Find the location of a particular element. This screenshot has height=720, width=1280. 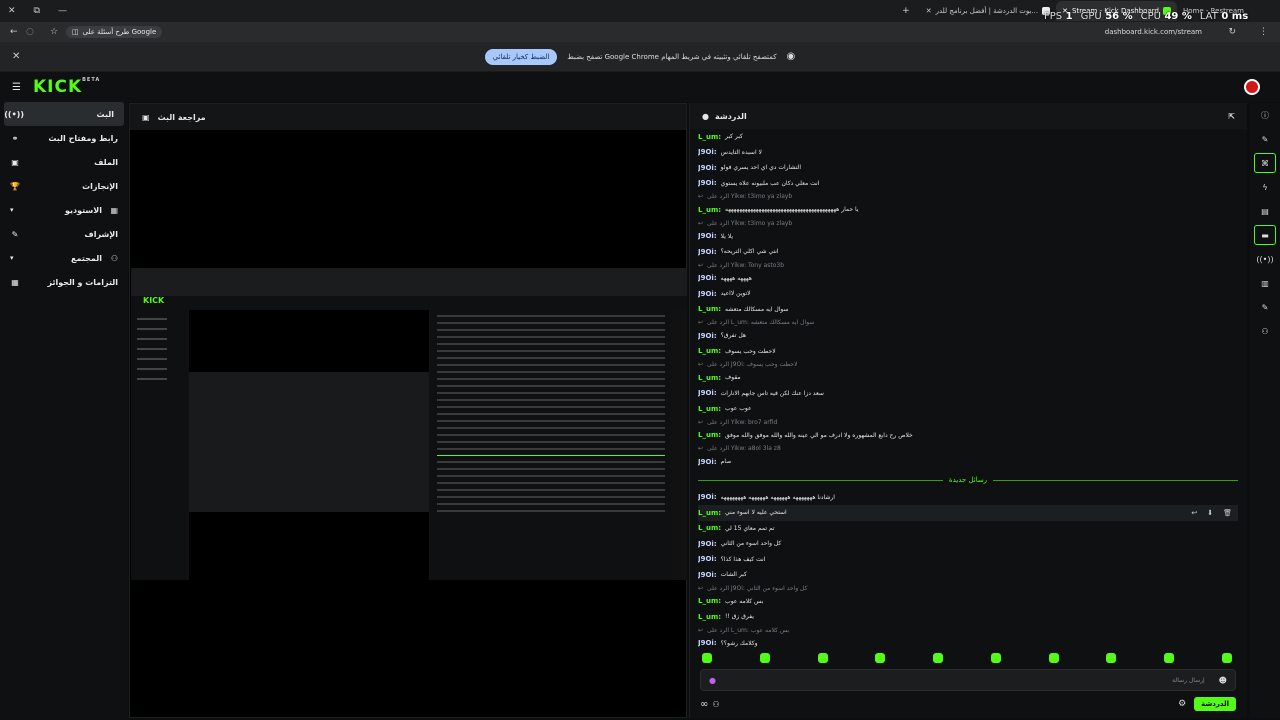

chat-message: J9Oi: وكلامك رشو؟؟ is located at coordinates (968, 643).